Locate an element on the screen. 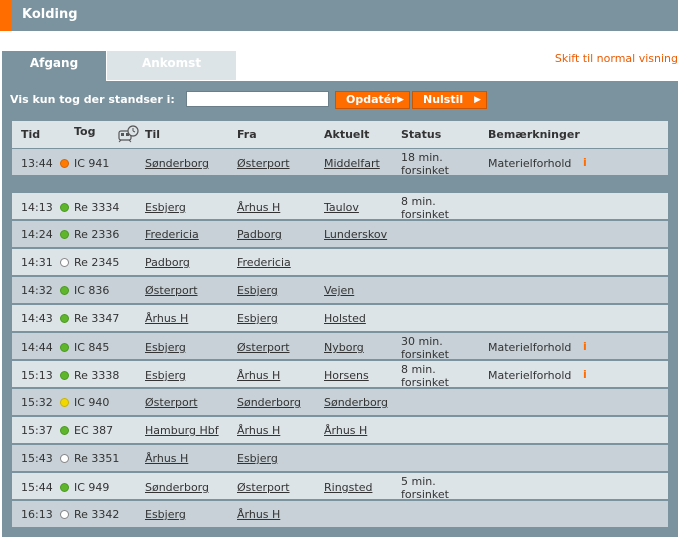 The height and width of the screenshot is (537, 678). train-number: Re 3338 is located at coordinates (97, 375).